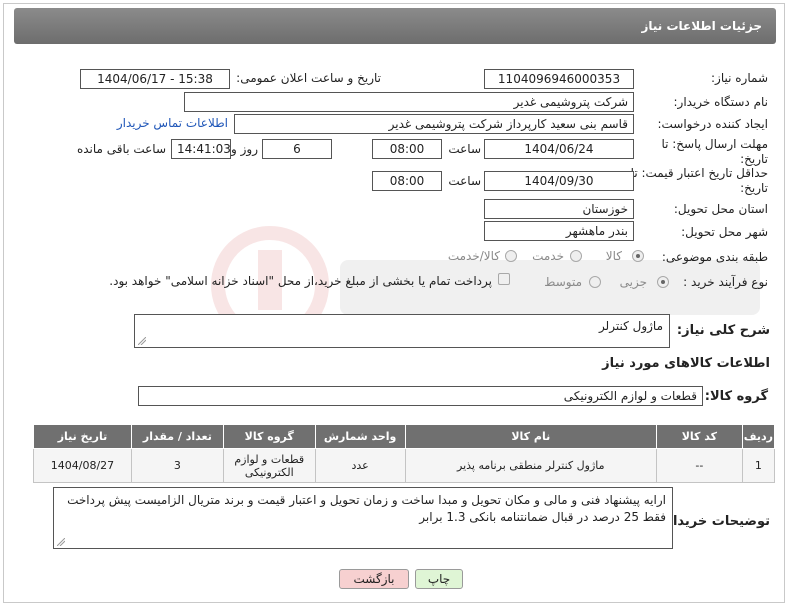  I want to click on col-item-code: کد کالا, so click(699, 436).